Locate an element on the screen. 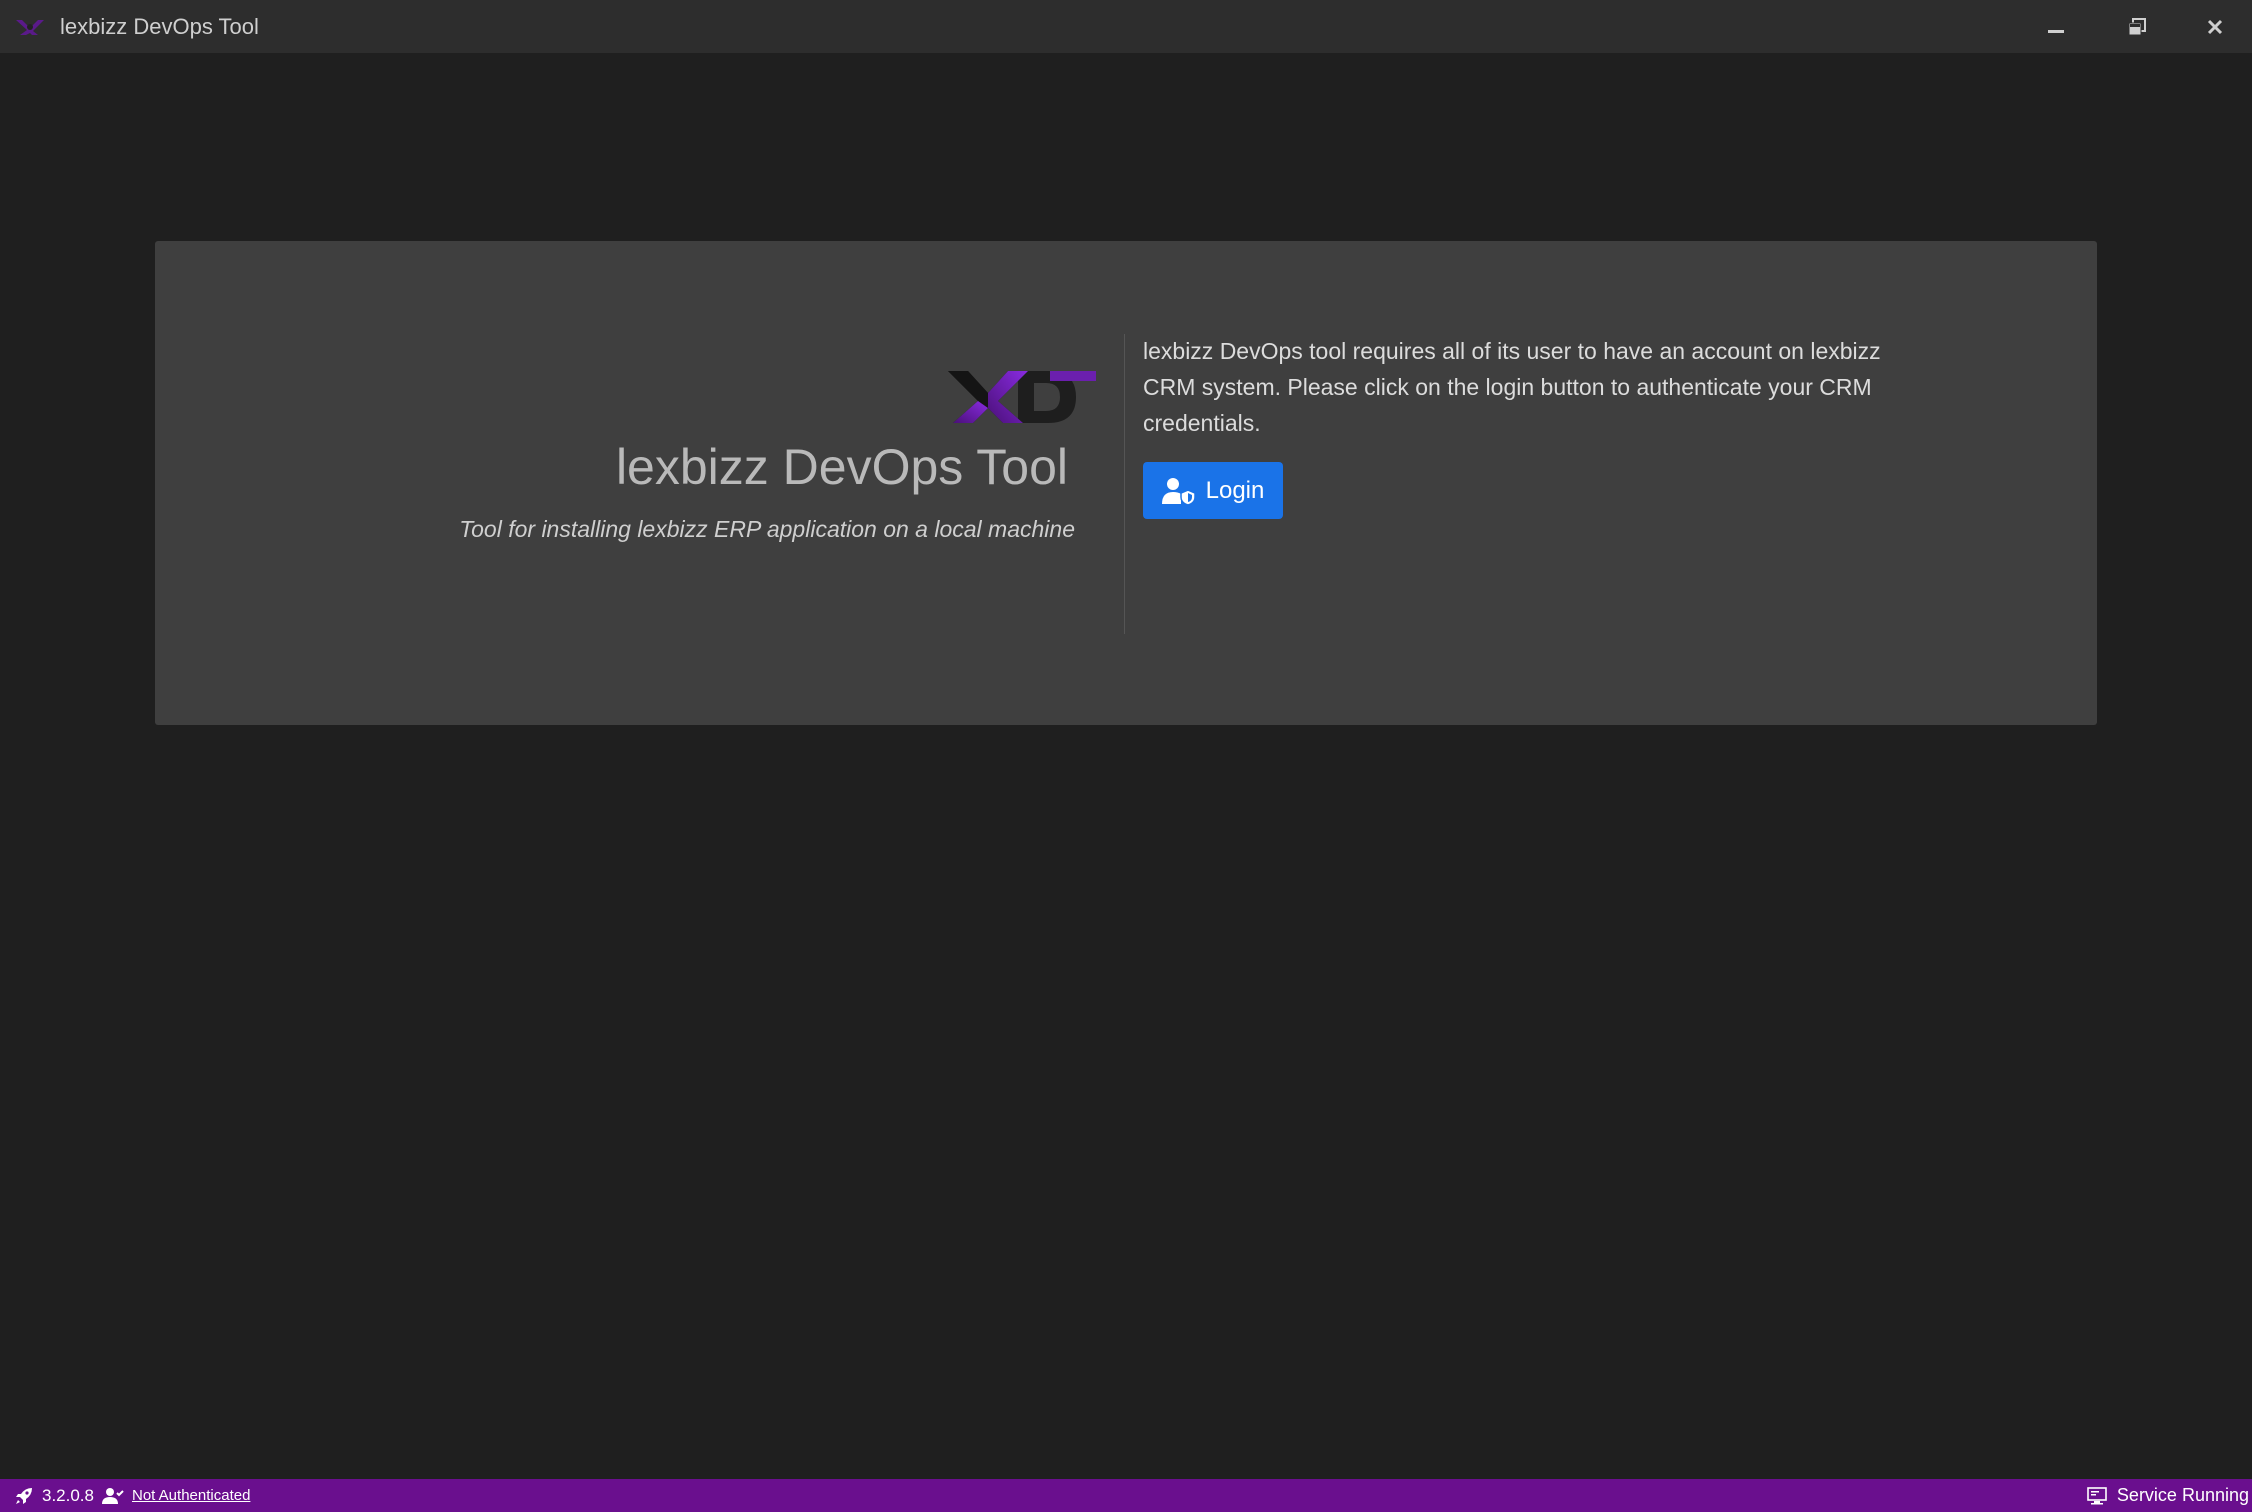  service-status: Service Running is located at coordinates (2182, 1495).